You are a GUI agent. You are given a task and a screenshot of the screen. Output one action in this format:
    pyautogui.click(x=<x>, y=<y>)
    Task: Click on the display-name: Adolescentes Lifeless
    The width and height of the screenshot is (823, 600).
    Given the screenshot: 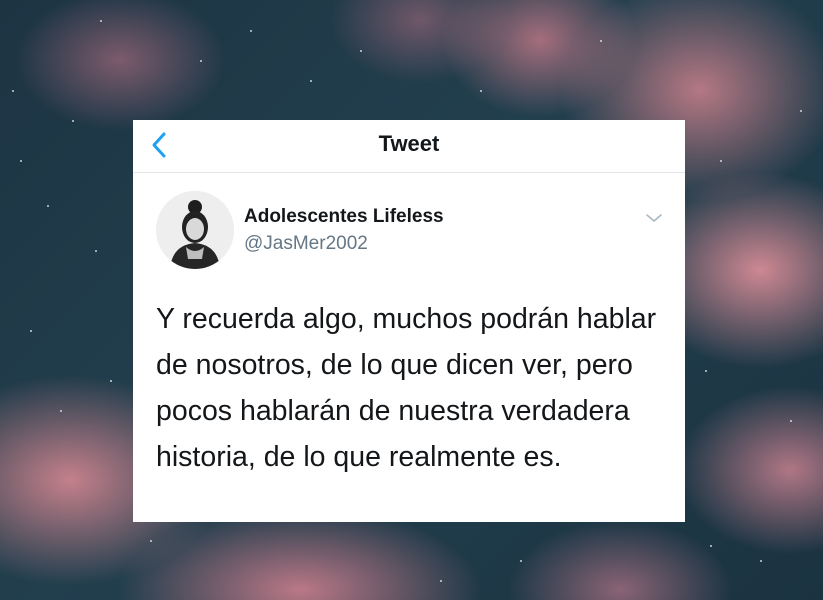 What is the action you would take?
    pyautogui.click(x=344, y=217)
    